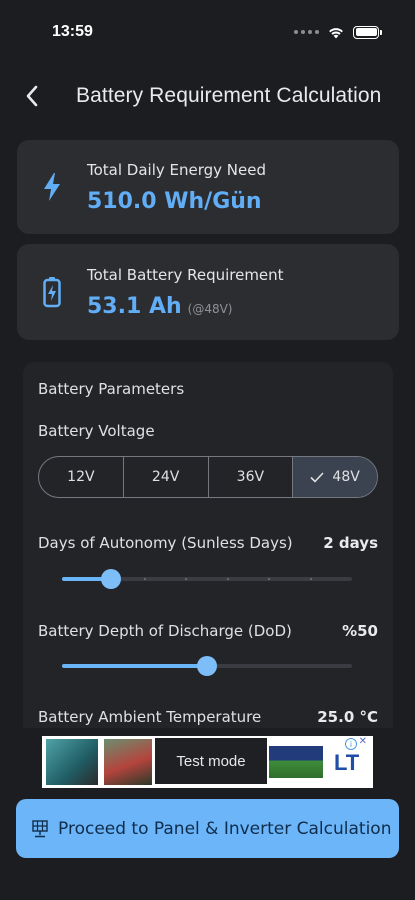 The width and height of the screenshot is (415, 900). I want to click on dod-value: %50, so click(360, 631).